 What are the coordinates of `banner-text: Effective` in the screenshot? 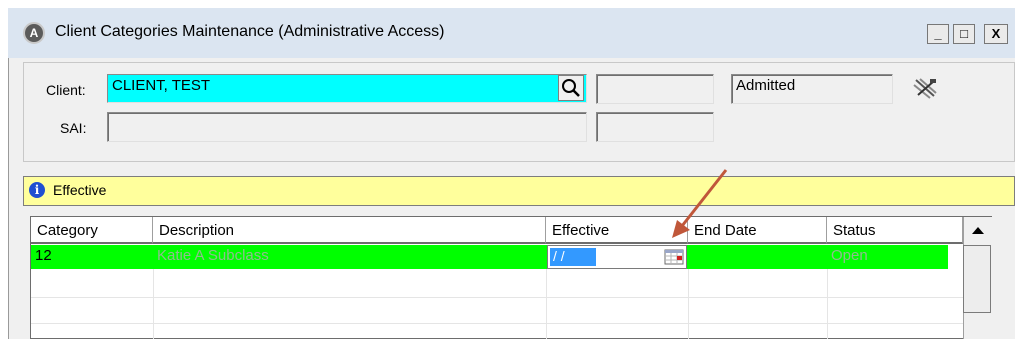 It's located at (80, 190).